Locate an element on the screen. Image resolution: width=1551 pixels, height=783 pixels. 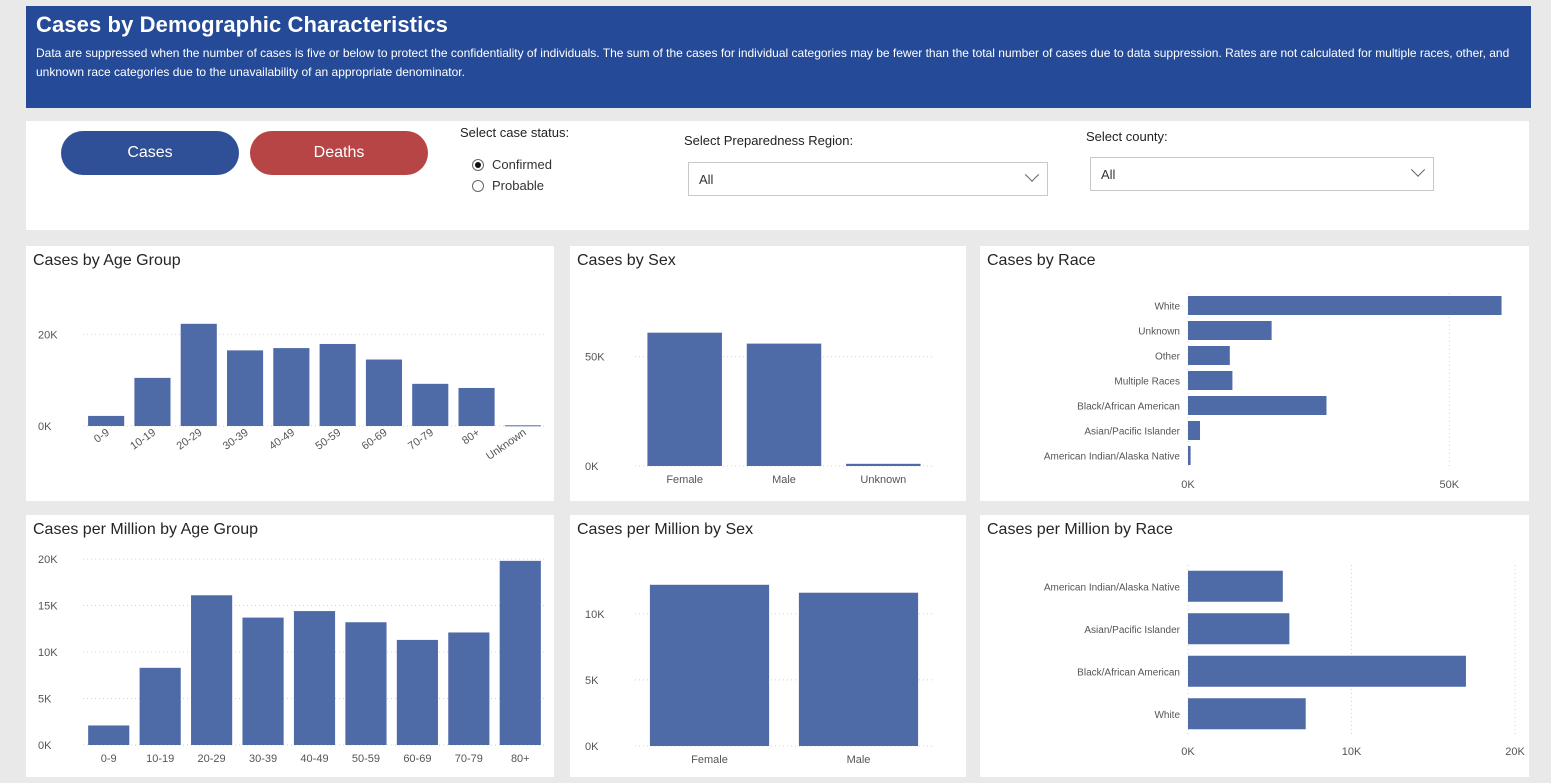
y-tick-label: Other is located at coordinates (1168, 357).